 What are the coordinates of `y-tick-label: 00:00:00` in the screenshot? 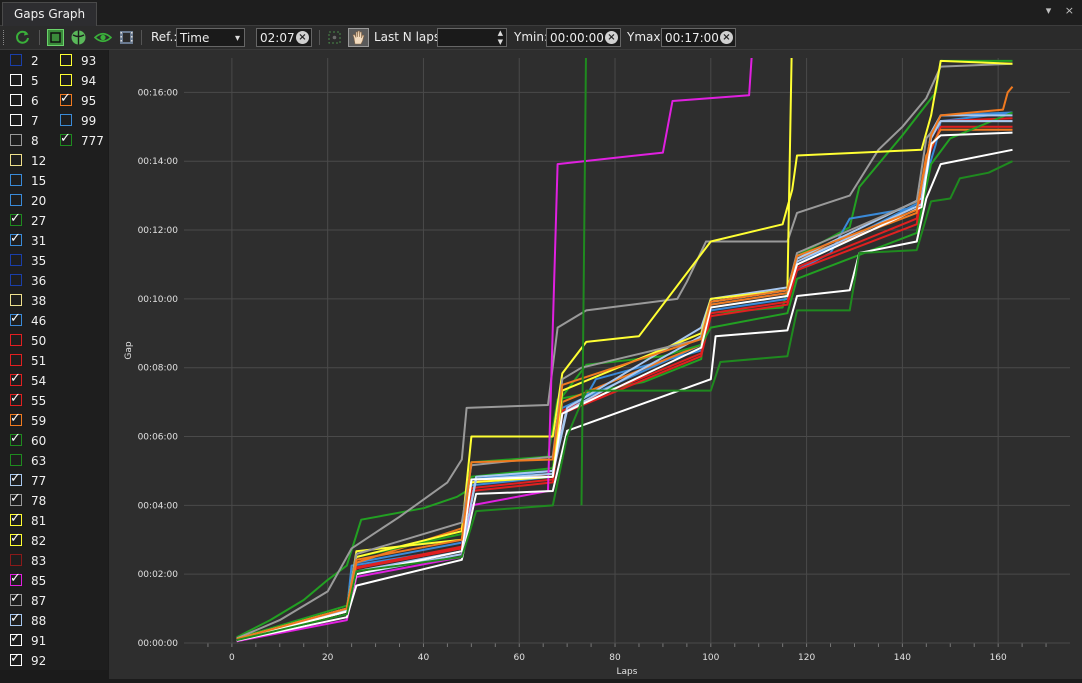 It's located at (158, 644).